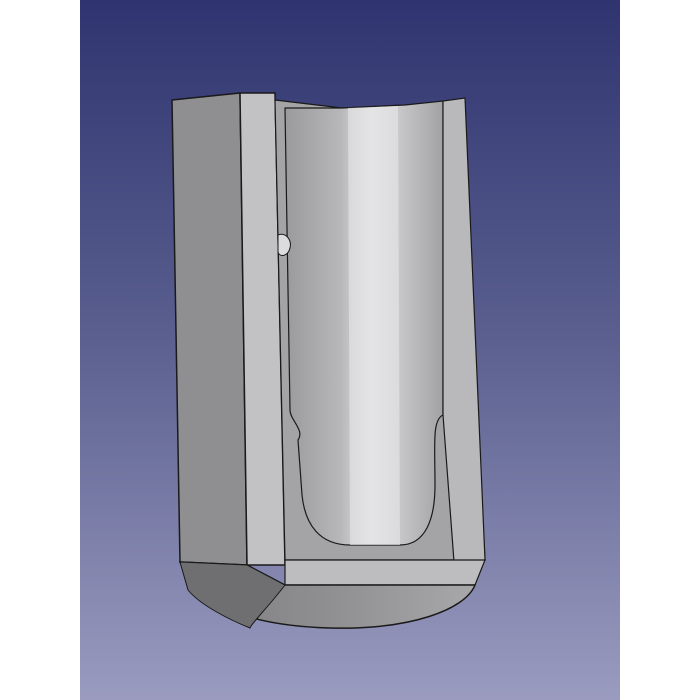 Image resolution: width=700 pixels, height=700 pixels. What do you see at coordinates (385, 572) in the screenshot?
I see `bottom-floor` at bounding box center [385, 572].